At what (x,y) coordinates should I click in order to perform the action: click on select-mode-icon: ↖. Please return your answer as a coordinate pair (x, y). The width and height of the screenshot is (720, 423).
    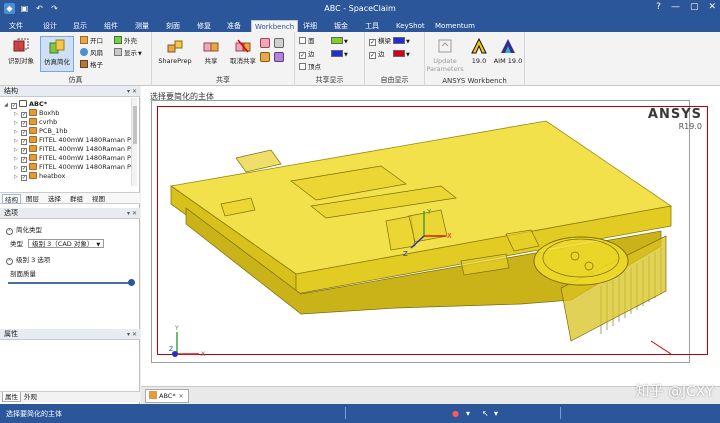
    Looking at the image, I should click on (485, 413).